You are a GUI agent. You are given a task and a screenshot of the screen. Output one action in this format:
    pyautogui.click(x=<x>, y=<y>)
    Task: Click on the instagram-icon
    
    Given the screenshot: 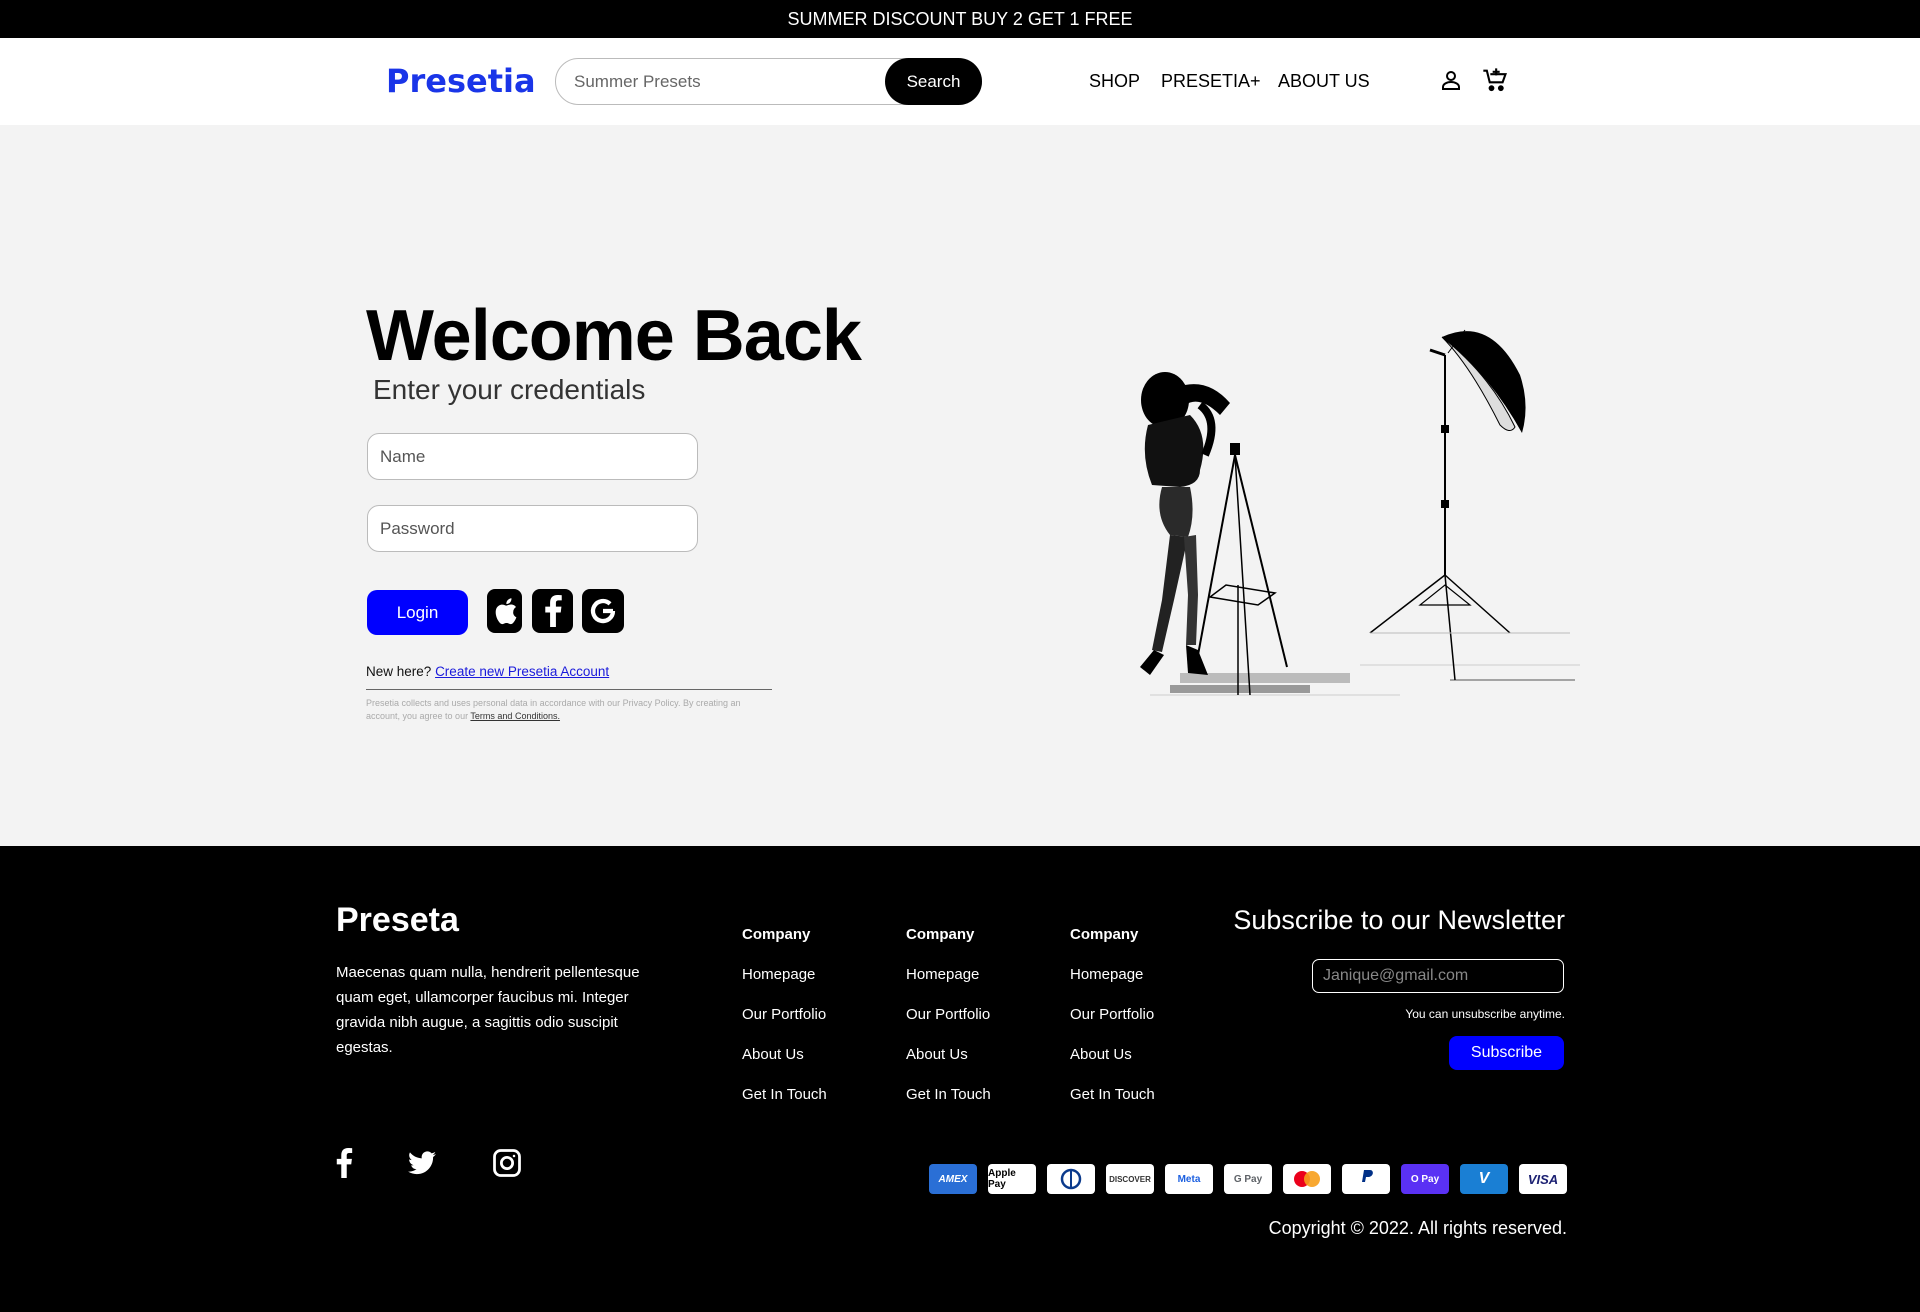 What is the action you would take?
    pyautogui.click(x=507, y=1163)
    